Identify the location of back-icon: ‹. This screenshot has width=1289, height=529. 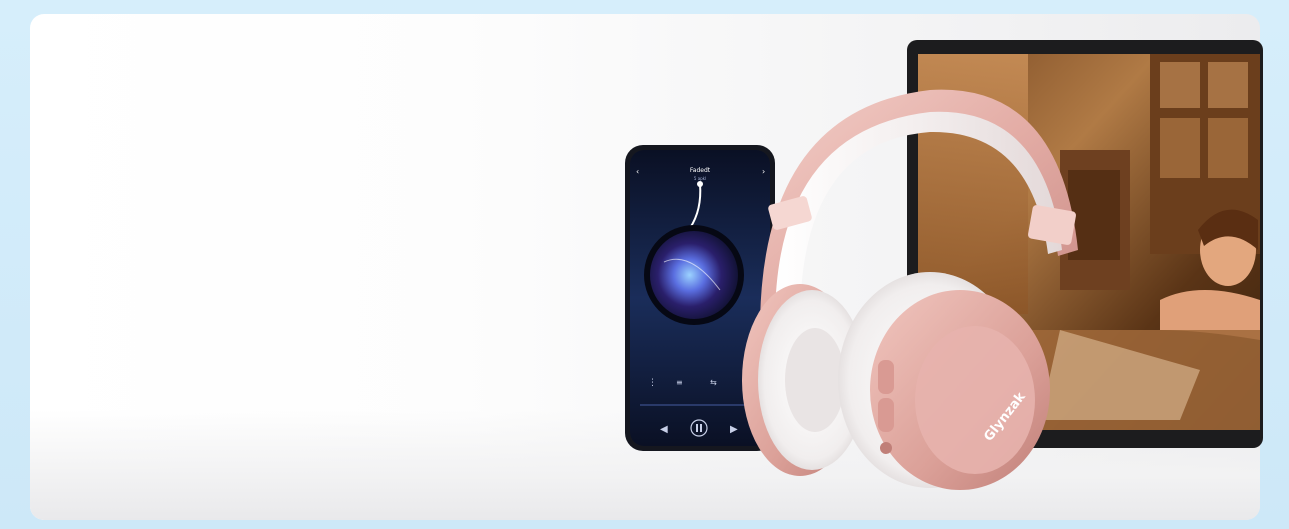
(637, 171).